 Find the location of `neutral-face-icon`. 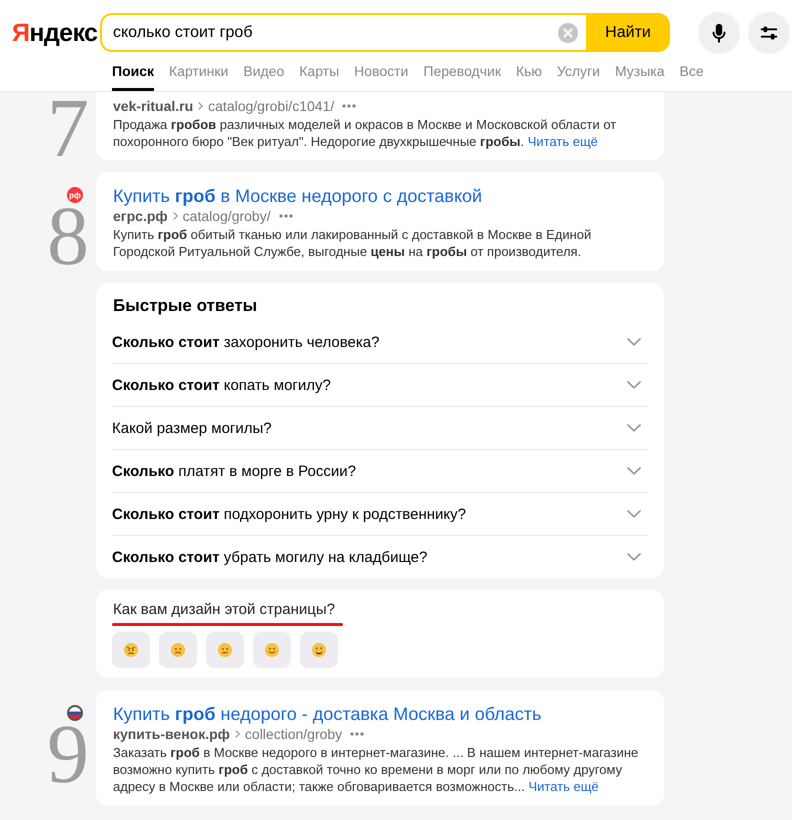

neutral-face-icon is located at coordinates (225, 650).